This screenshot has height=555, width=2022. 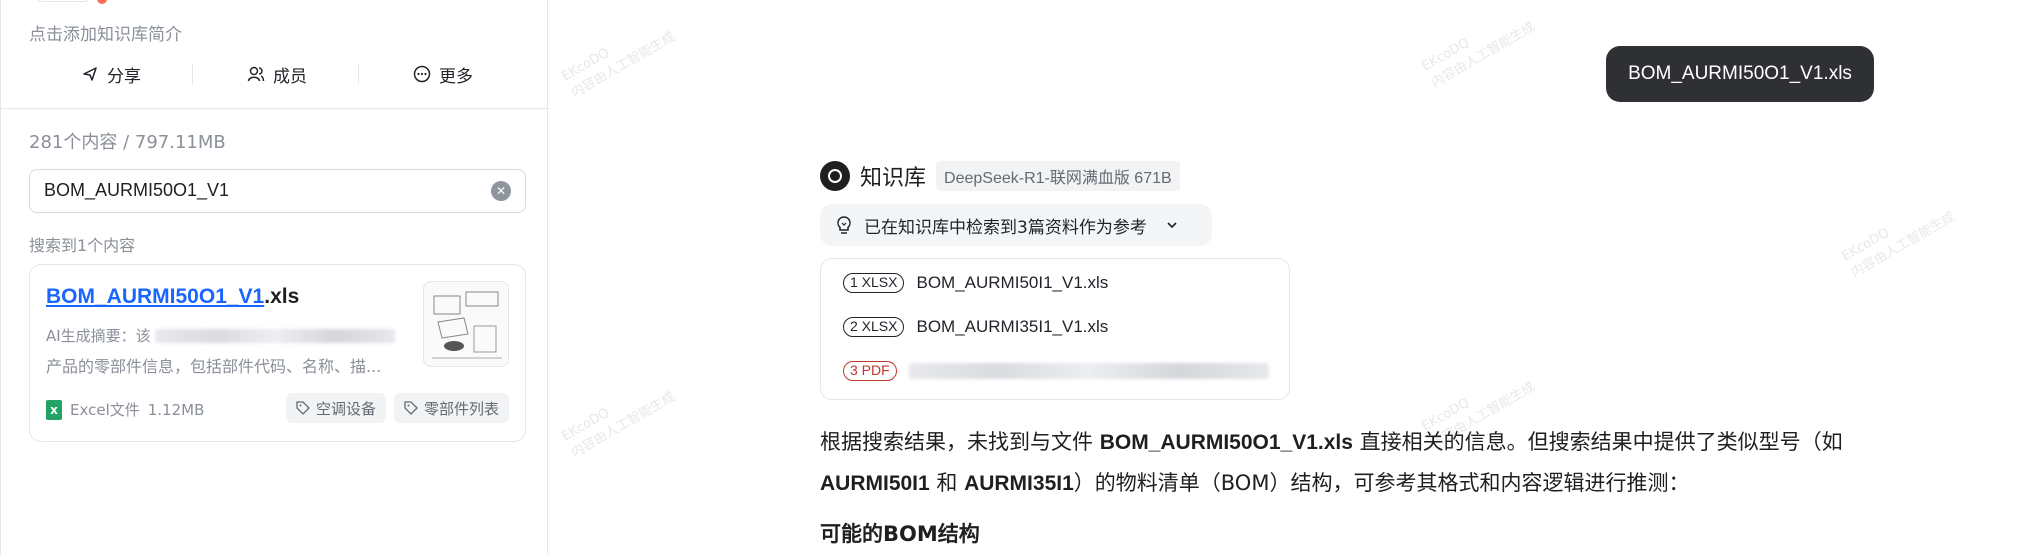 I want to click on reference-badge: 2 XLSX, so click(x=874, y=327).